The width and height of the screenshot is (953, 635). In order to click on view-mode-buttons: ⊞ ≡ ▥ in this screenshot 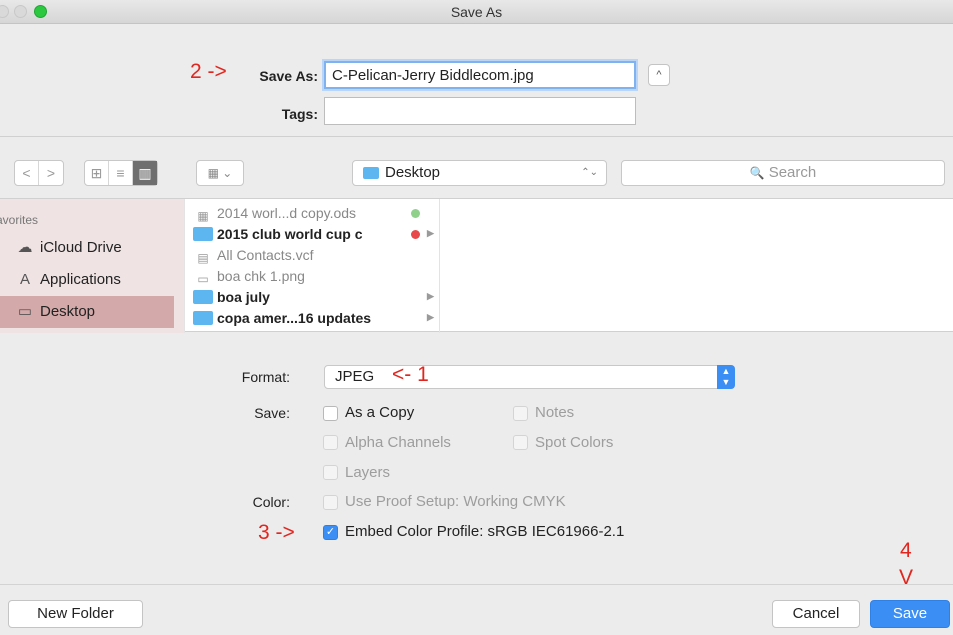, I will do `click(121, 173)`.